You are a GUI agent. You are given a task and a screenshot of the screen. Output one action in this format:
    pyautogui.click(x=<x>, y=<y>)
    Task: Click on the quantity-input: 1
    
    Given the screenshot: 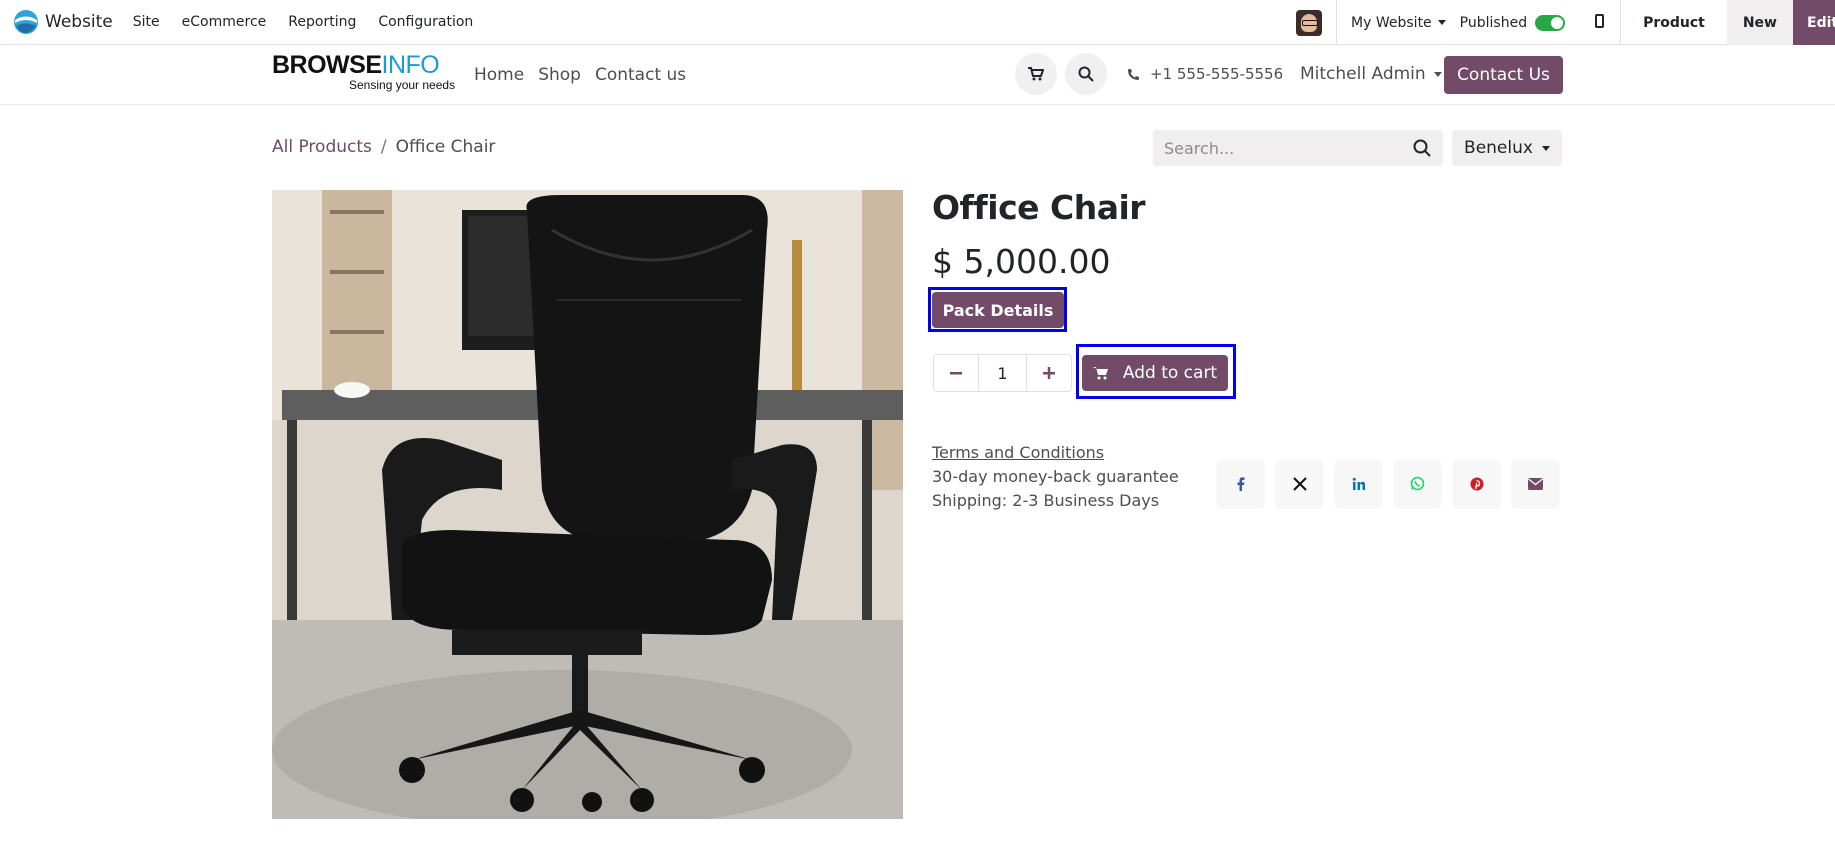 What is the action you would take?
    pyautogui.click(x=1002, y=373)
    